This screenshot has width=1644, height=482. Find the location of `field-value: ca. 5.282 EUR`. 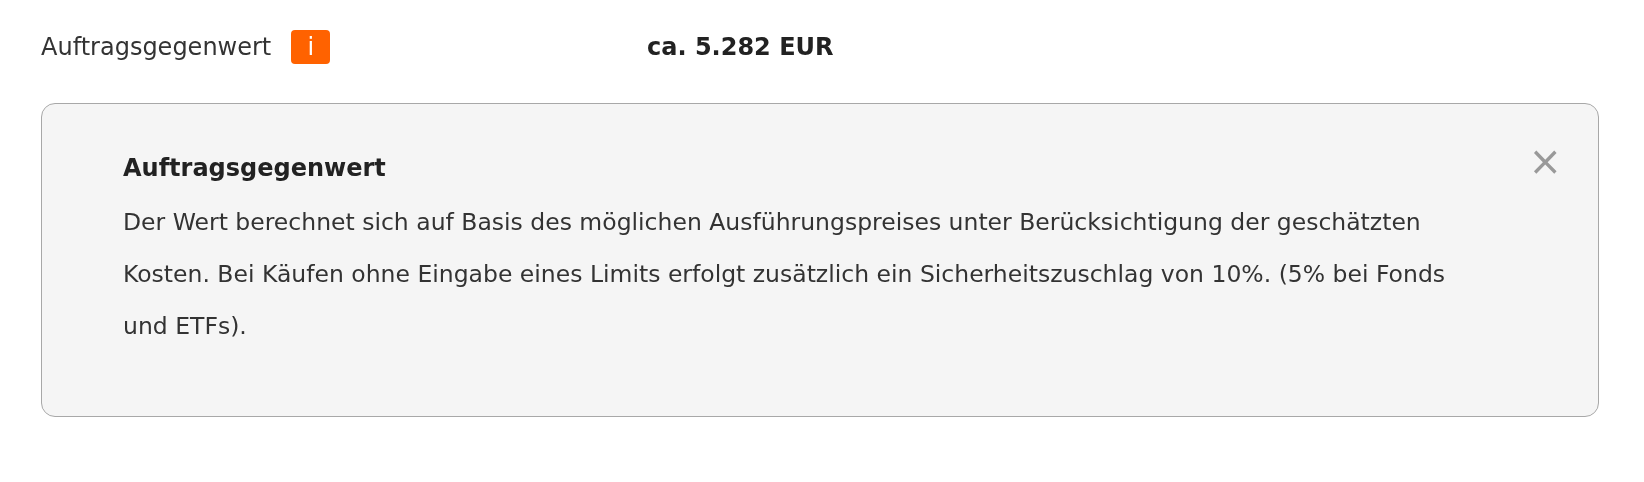

field-value: ca. 5.282 EUR is located at coordinates (740, 47).